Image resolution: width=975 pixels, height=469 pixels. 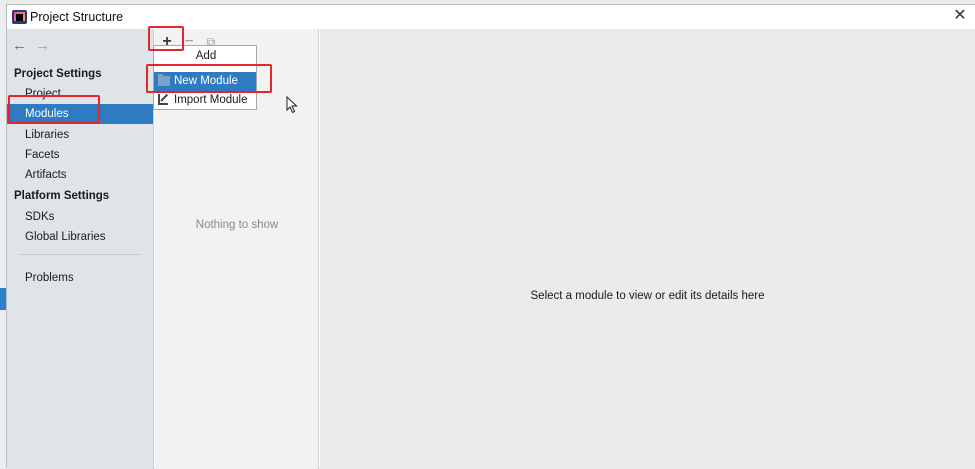 I want to click on highlight-modules, so click(x=54, y=109).